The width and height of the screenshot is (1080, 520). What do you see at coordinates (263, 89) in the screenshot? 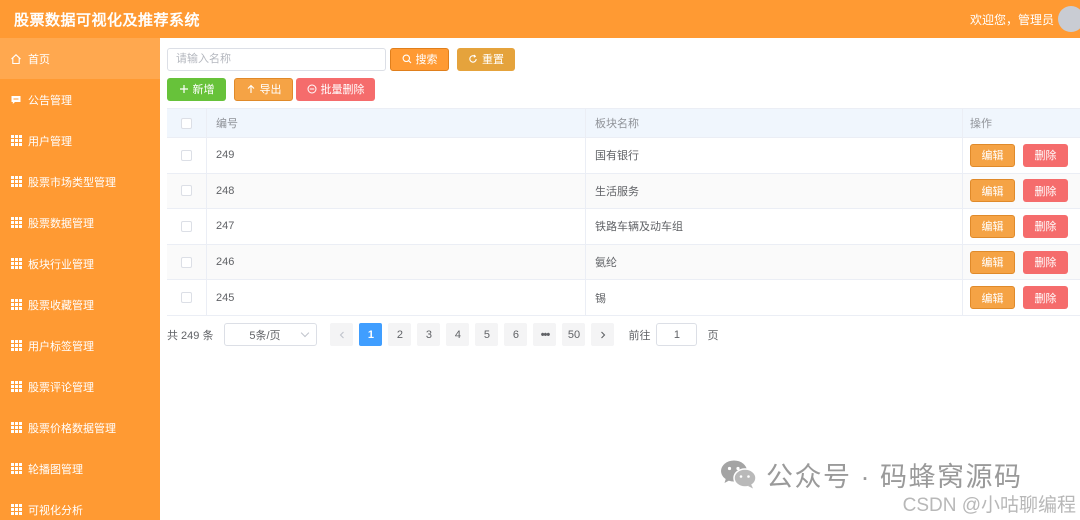
I see `export-button: 导出` at bounding box center [263, 89].